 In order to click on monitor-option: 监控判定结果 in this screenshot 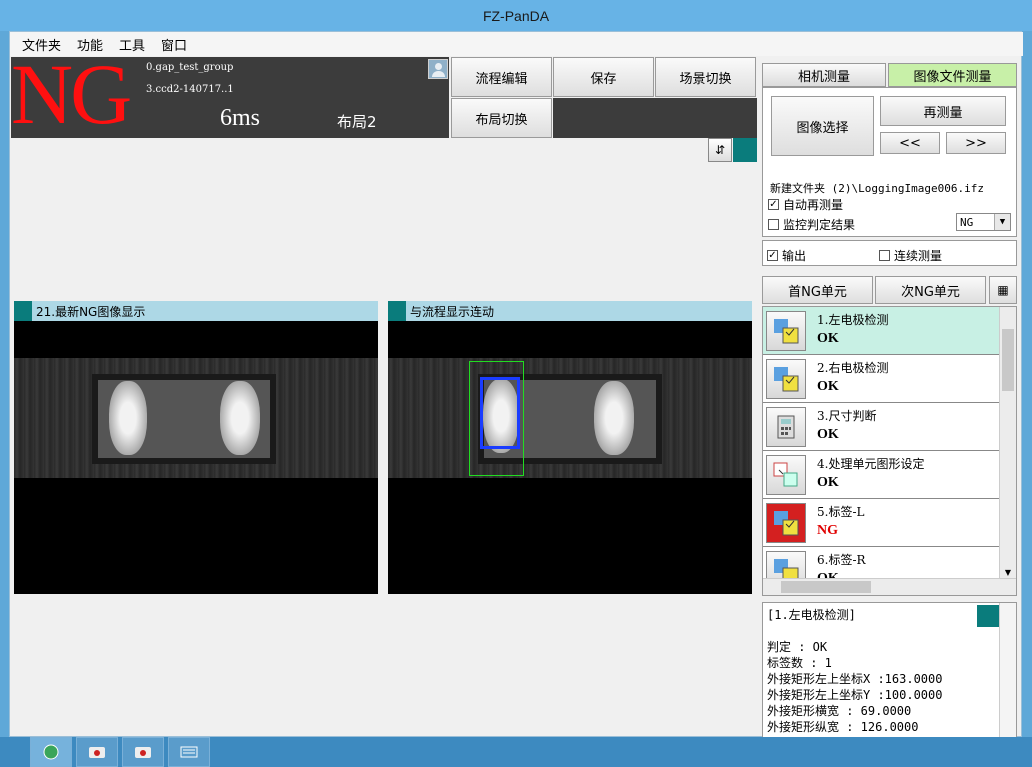, I will do `click(811, 224)`.